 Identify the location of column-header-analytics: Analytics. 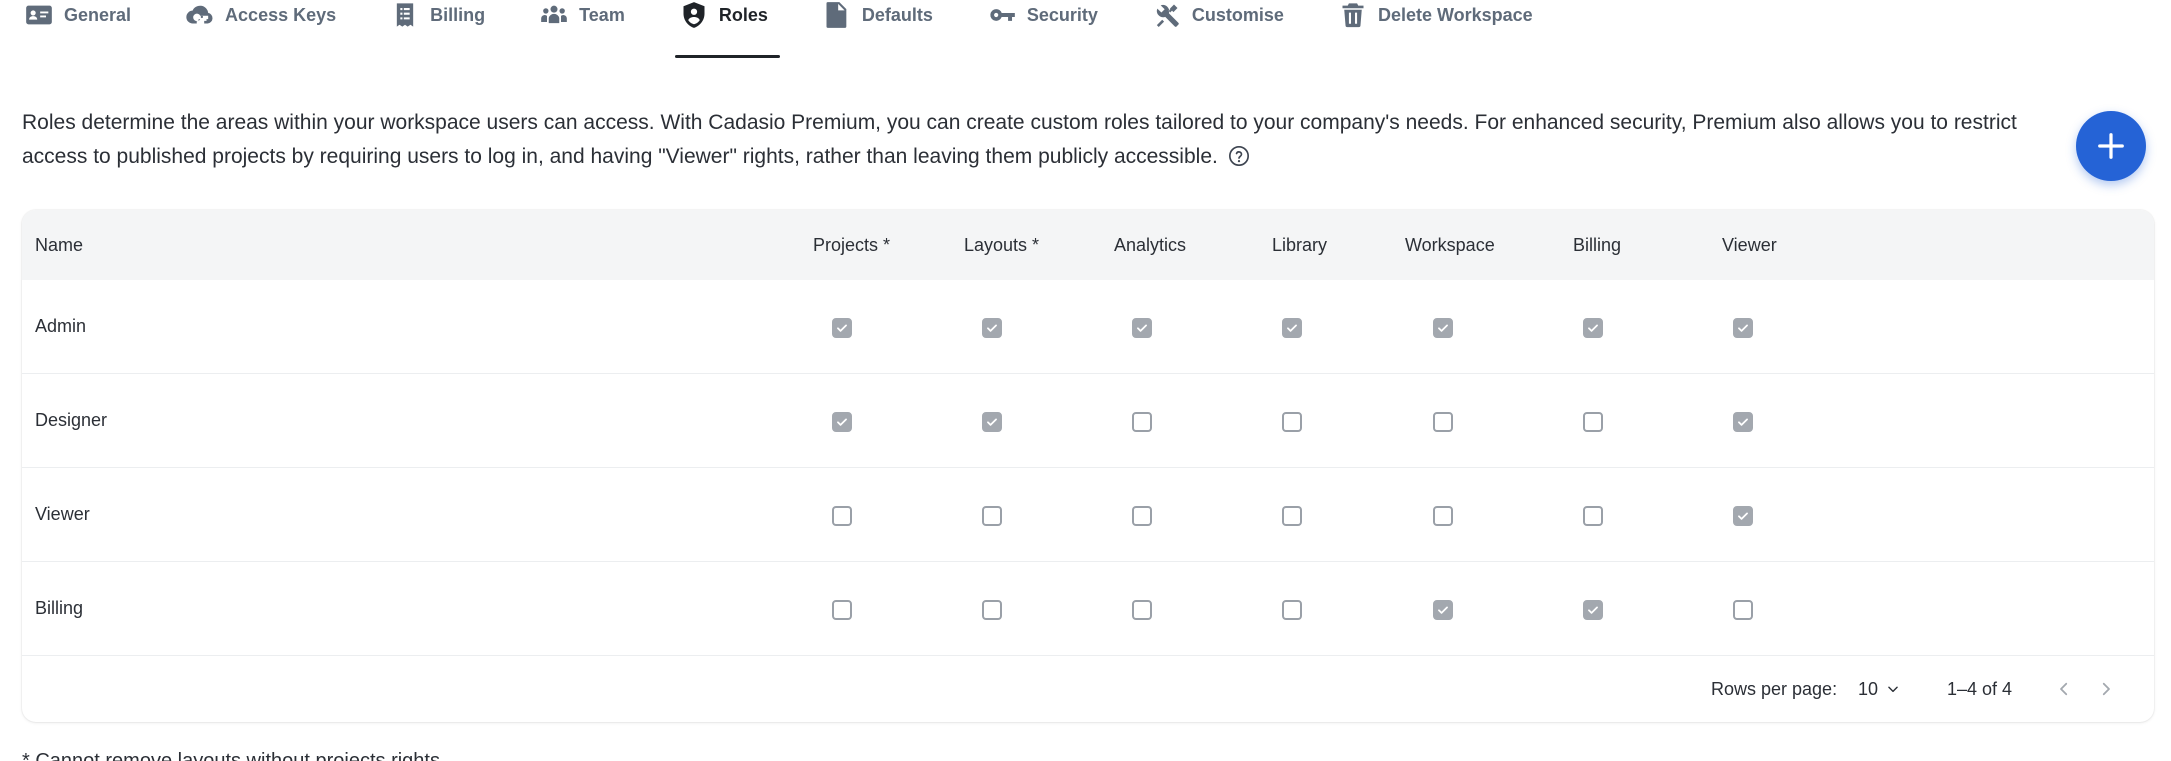
(1150, 245).